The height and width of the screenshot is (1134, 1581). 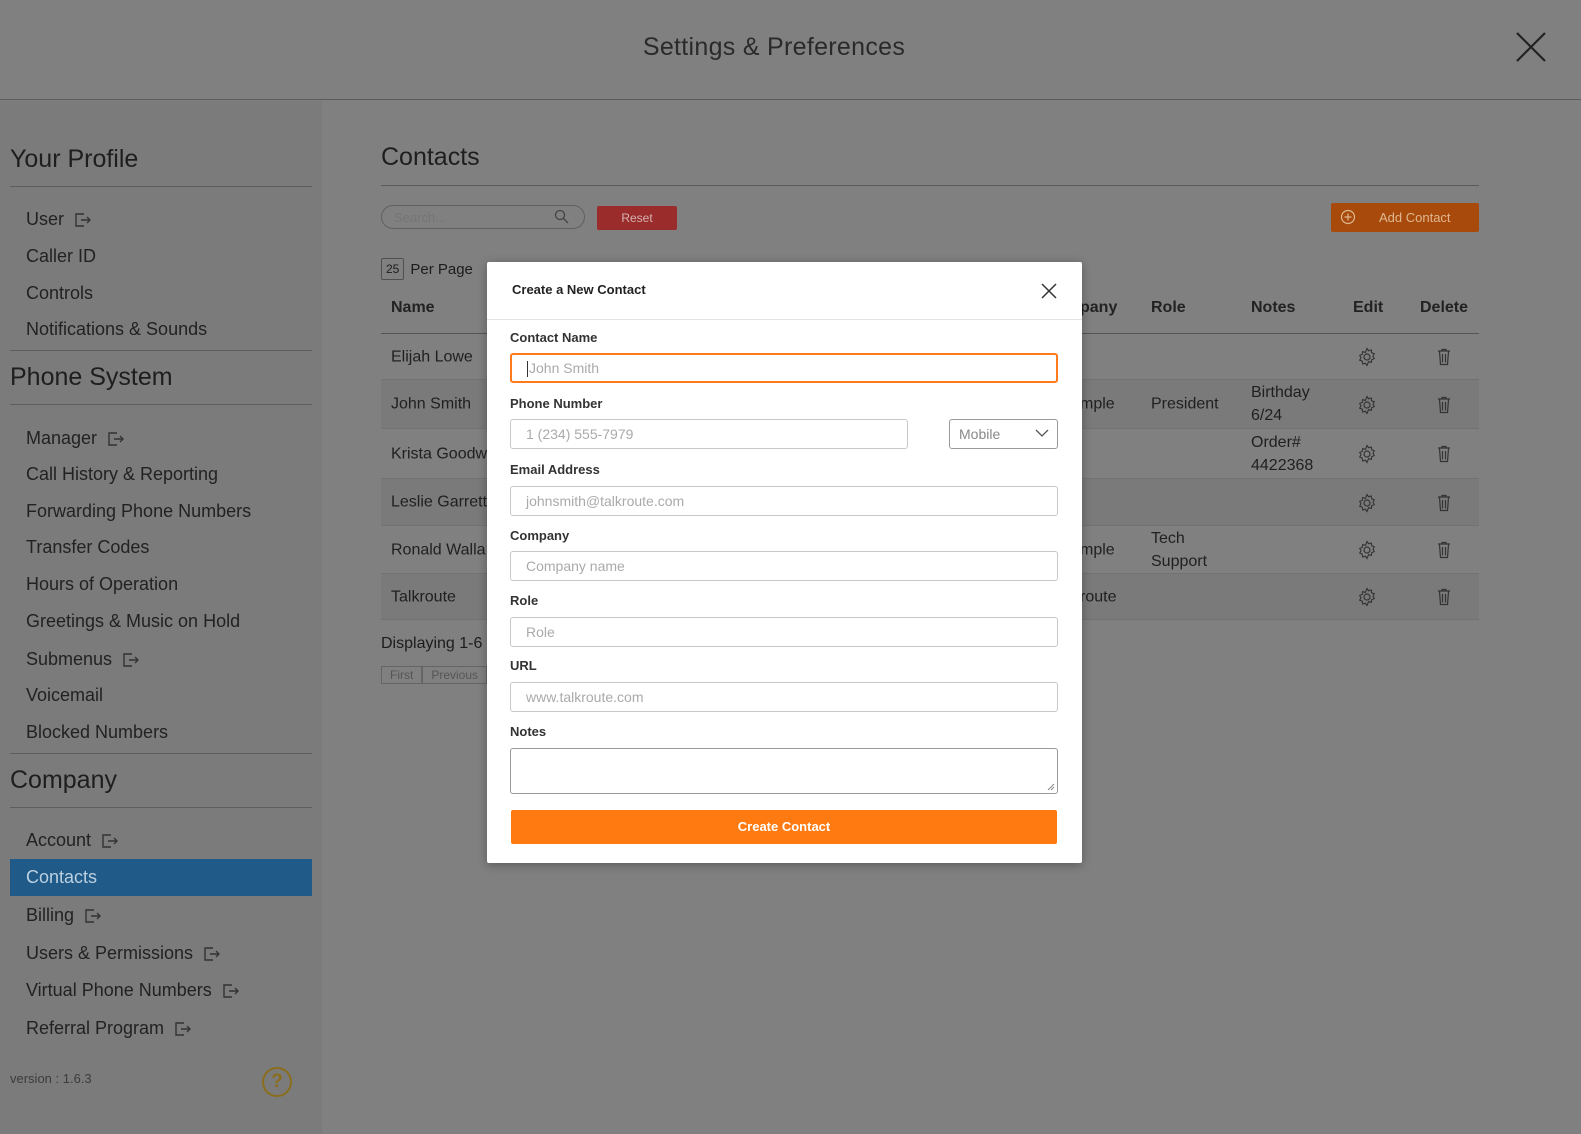 What do you see at coordinates (51, 1078) in the screenshot?
I see `version-label: version : 1.6.3` at bounding box center [51, 1078].